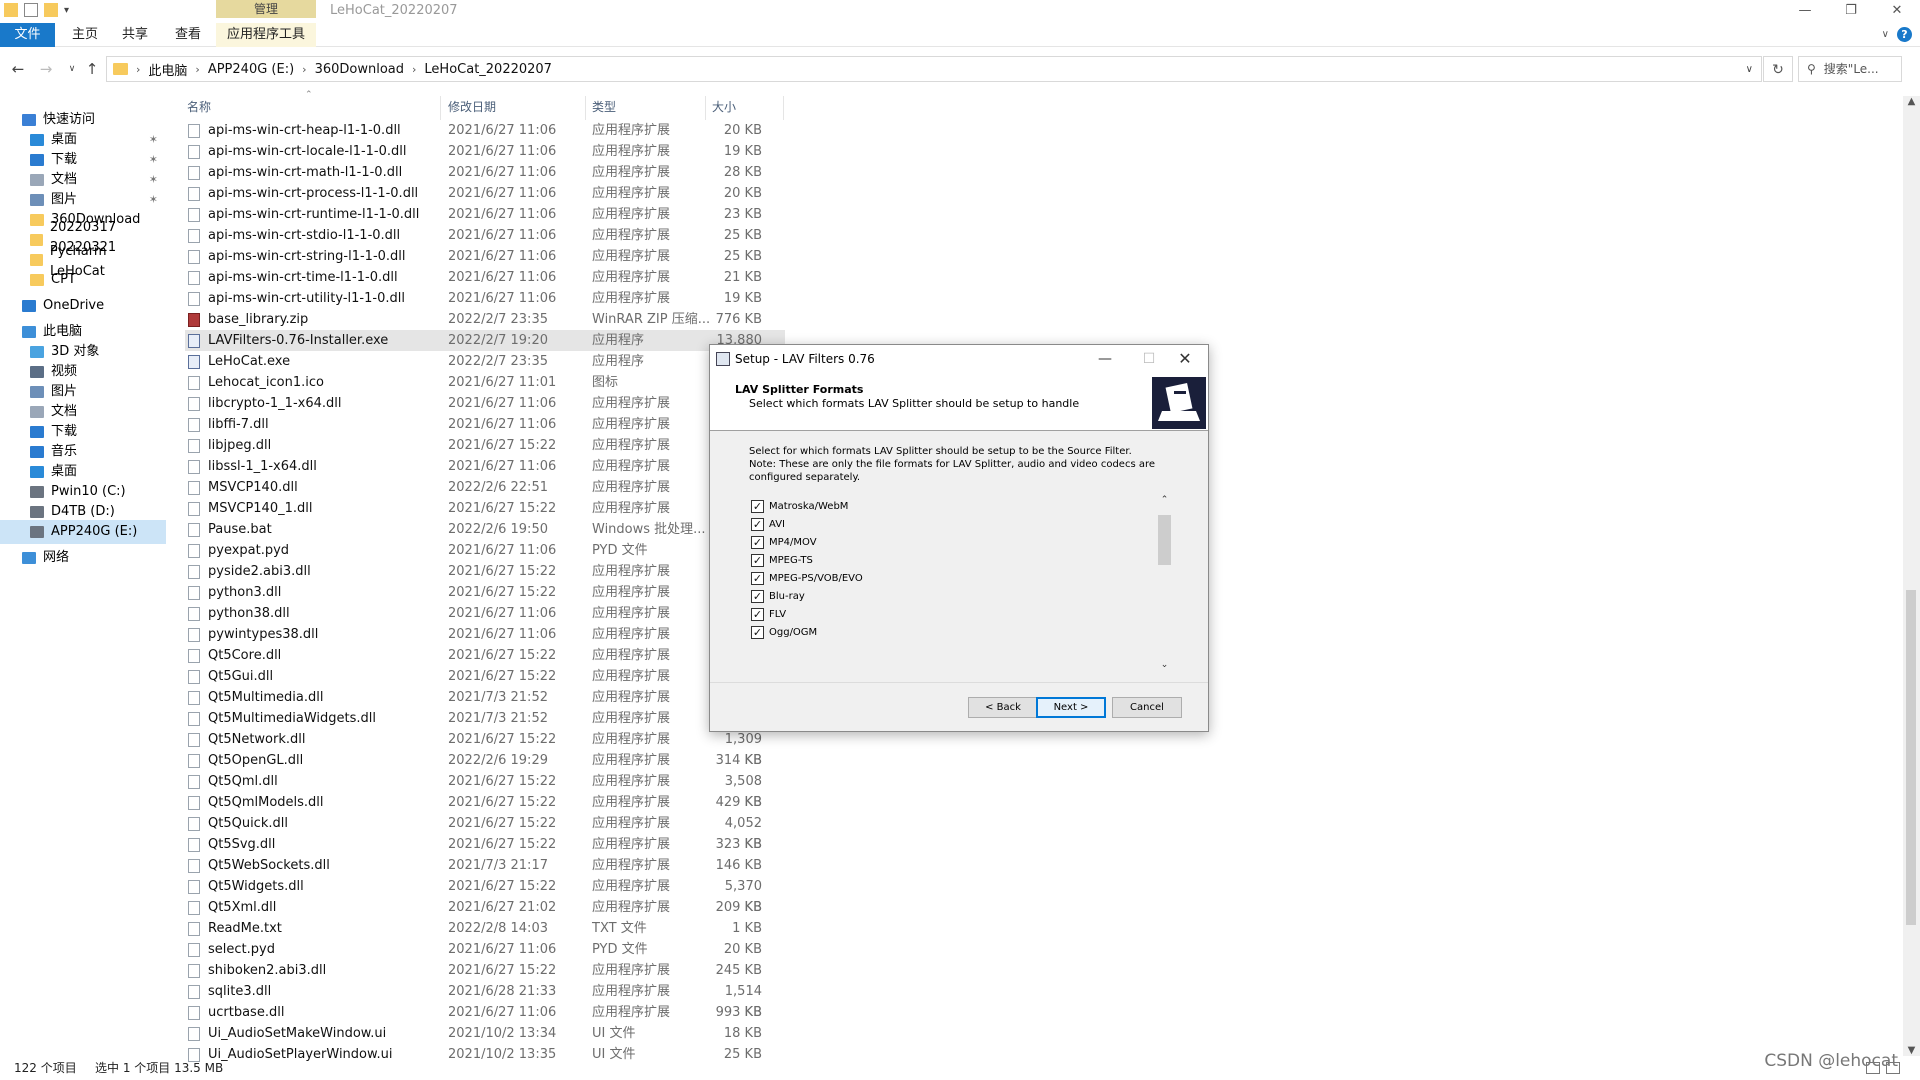 This screenshot has width=1920, height=1080. I want to click on scroll-down-icon: ▼, so click(1911, 1050).